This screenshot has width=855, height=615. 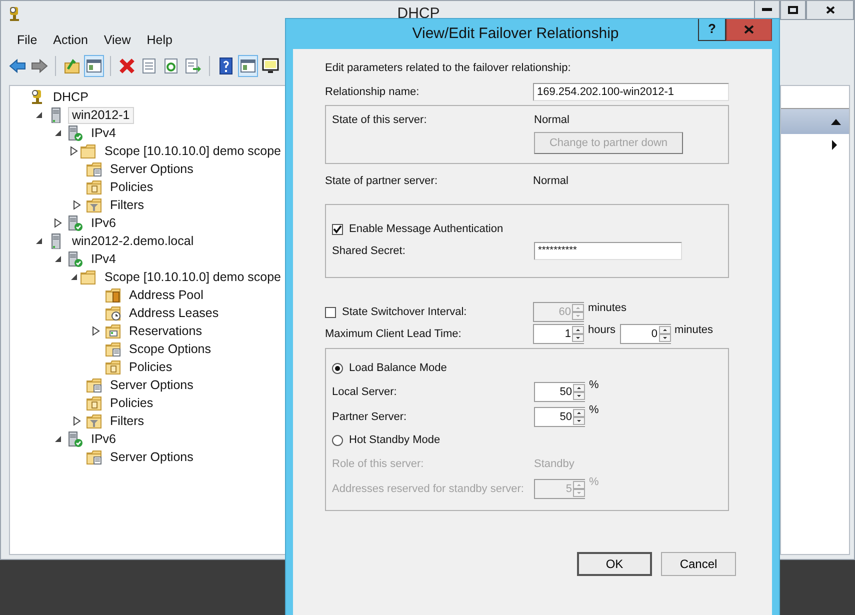 I want to click on input-field: 169.254.202.100-win2012-1, so click(x=631, y=92).